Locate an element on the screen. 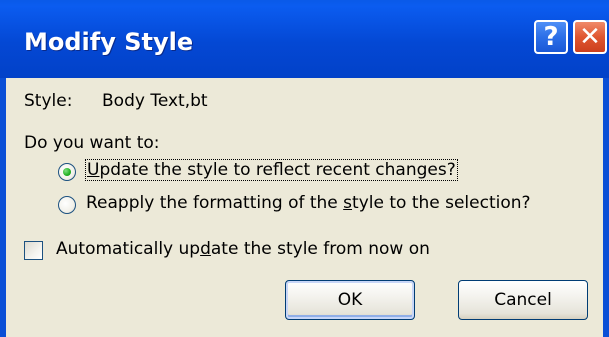  update-style-radio is located at coordinates (67, 172).